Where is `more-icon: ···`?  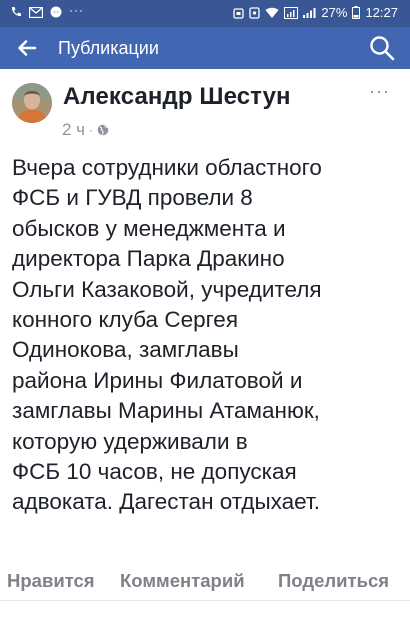
more-icon: ··· is located at coordinates (379, 91).